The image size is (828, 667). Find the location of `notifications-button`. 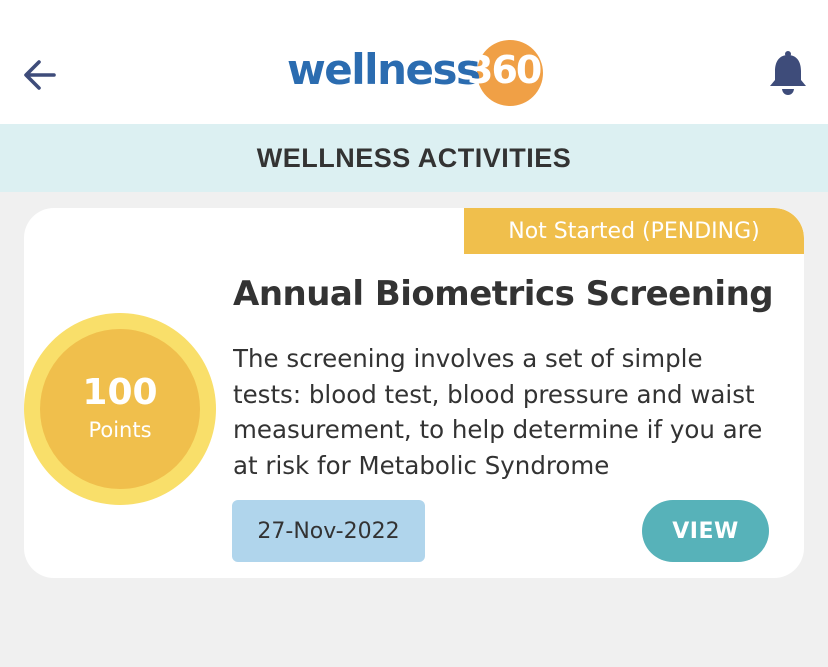

notifications-button is located at coordinates (788, 73).